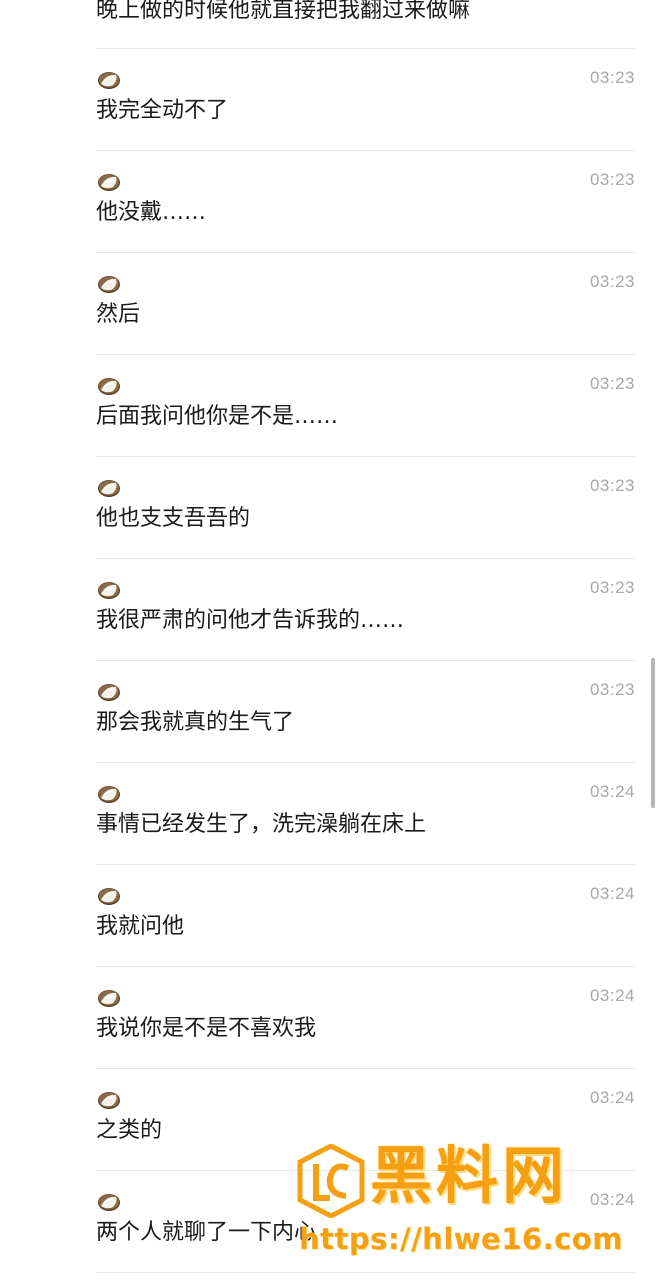  Describe the element at coordinates (283, 11) in the screenshot. I see `message-text: 晚上做的时候他就直接把我翻过来做嘛` at that location.